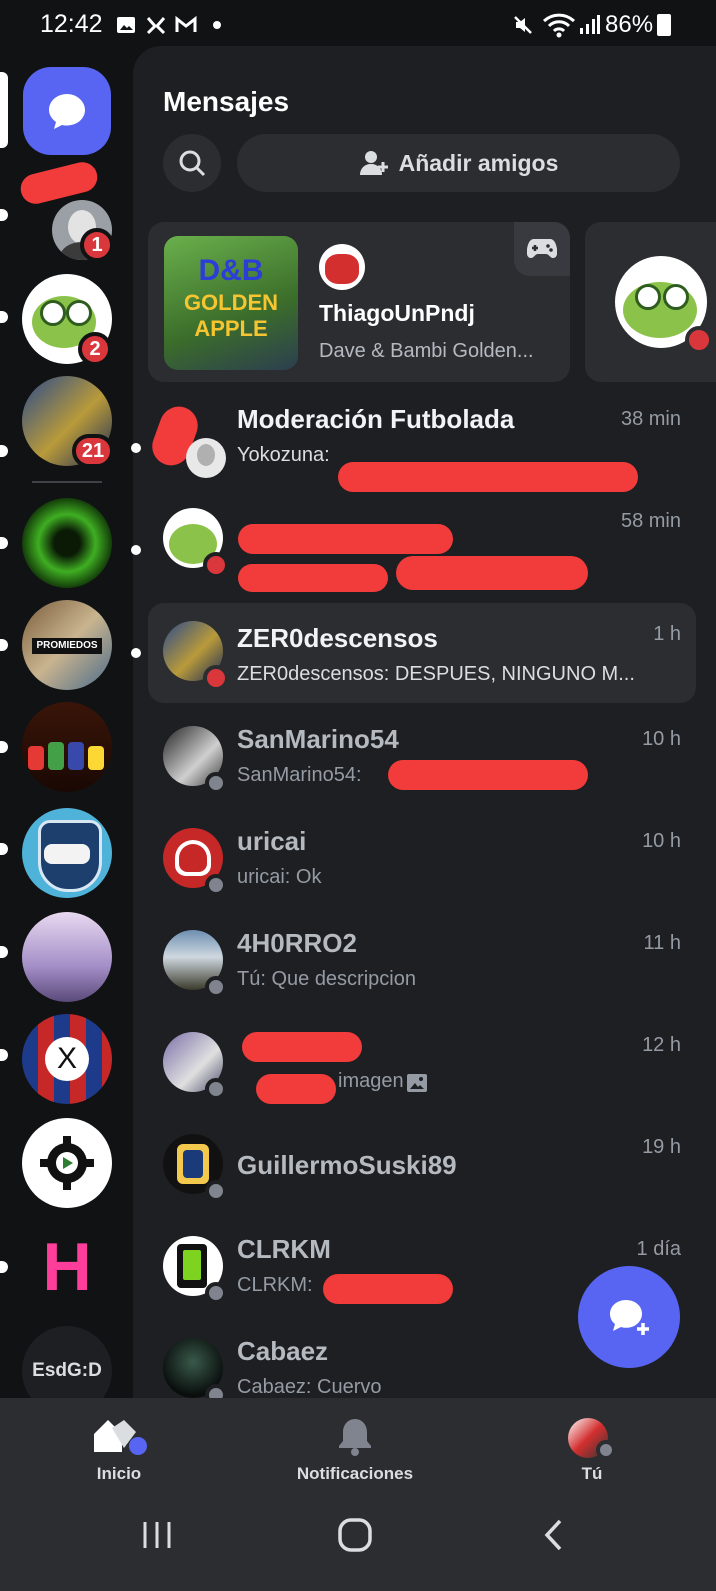  I want to click on battery-icon, so click(664, 25).